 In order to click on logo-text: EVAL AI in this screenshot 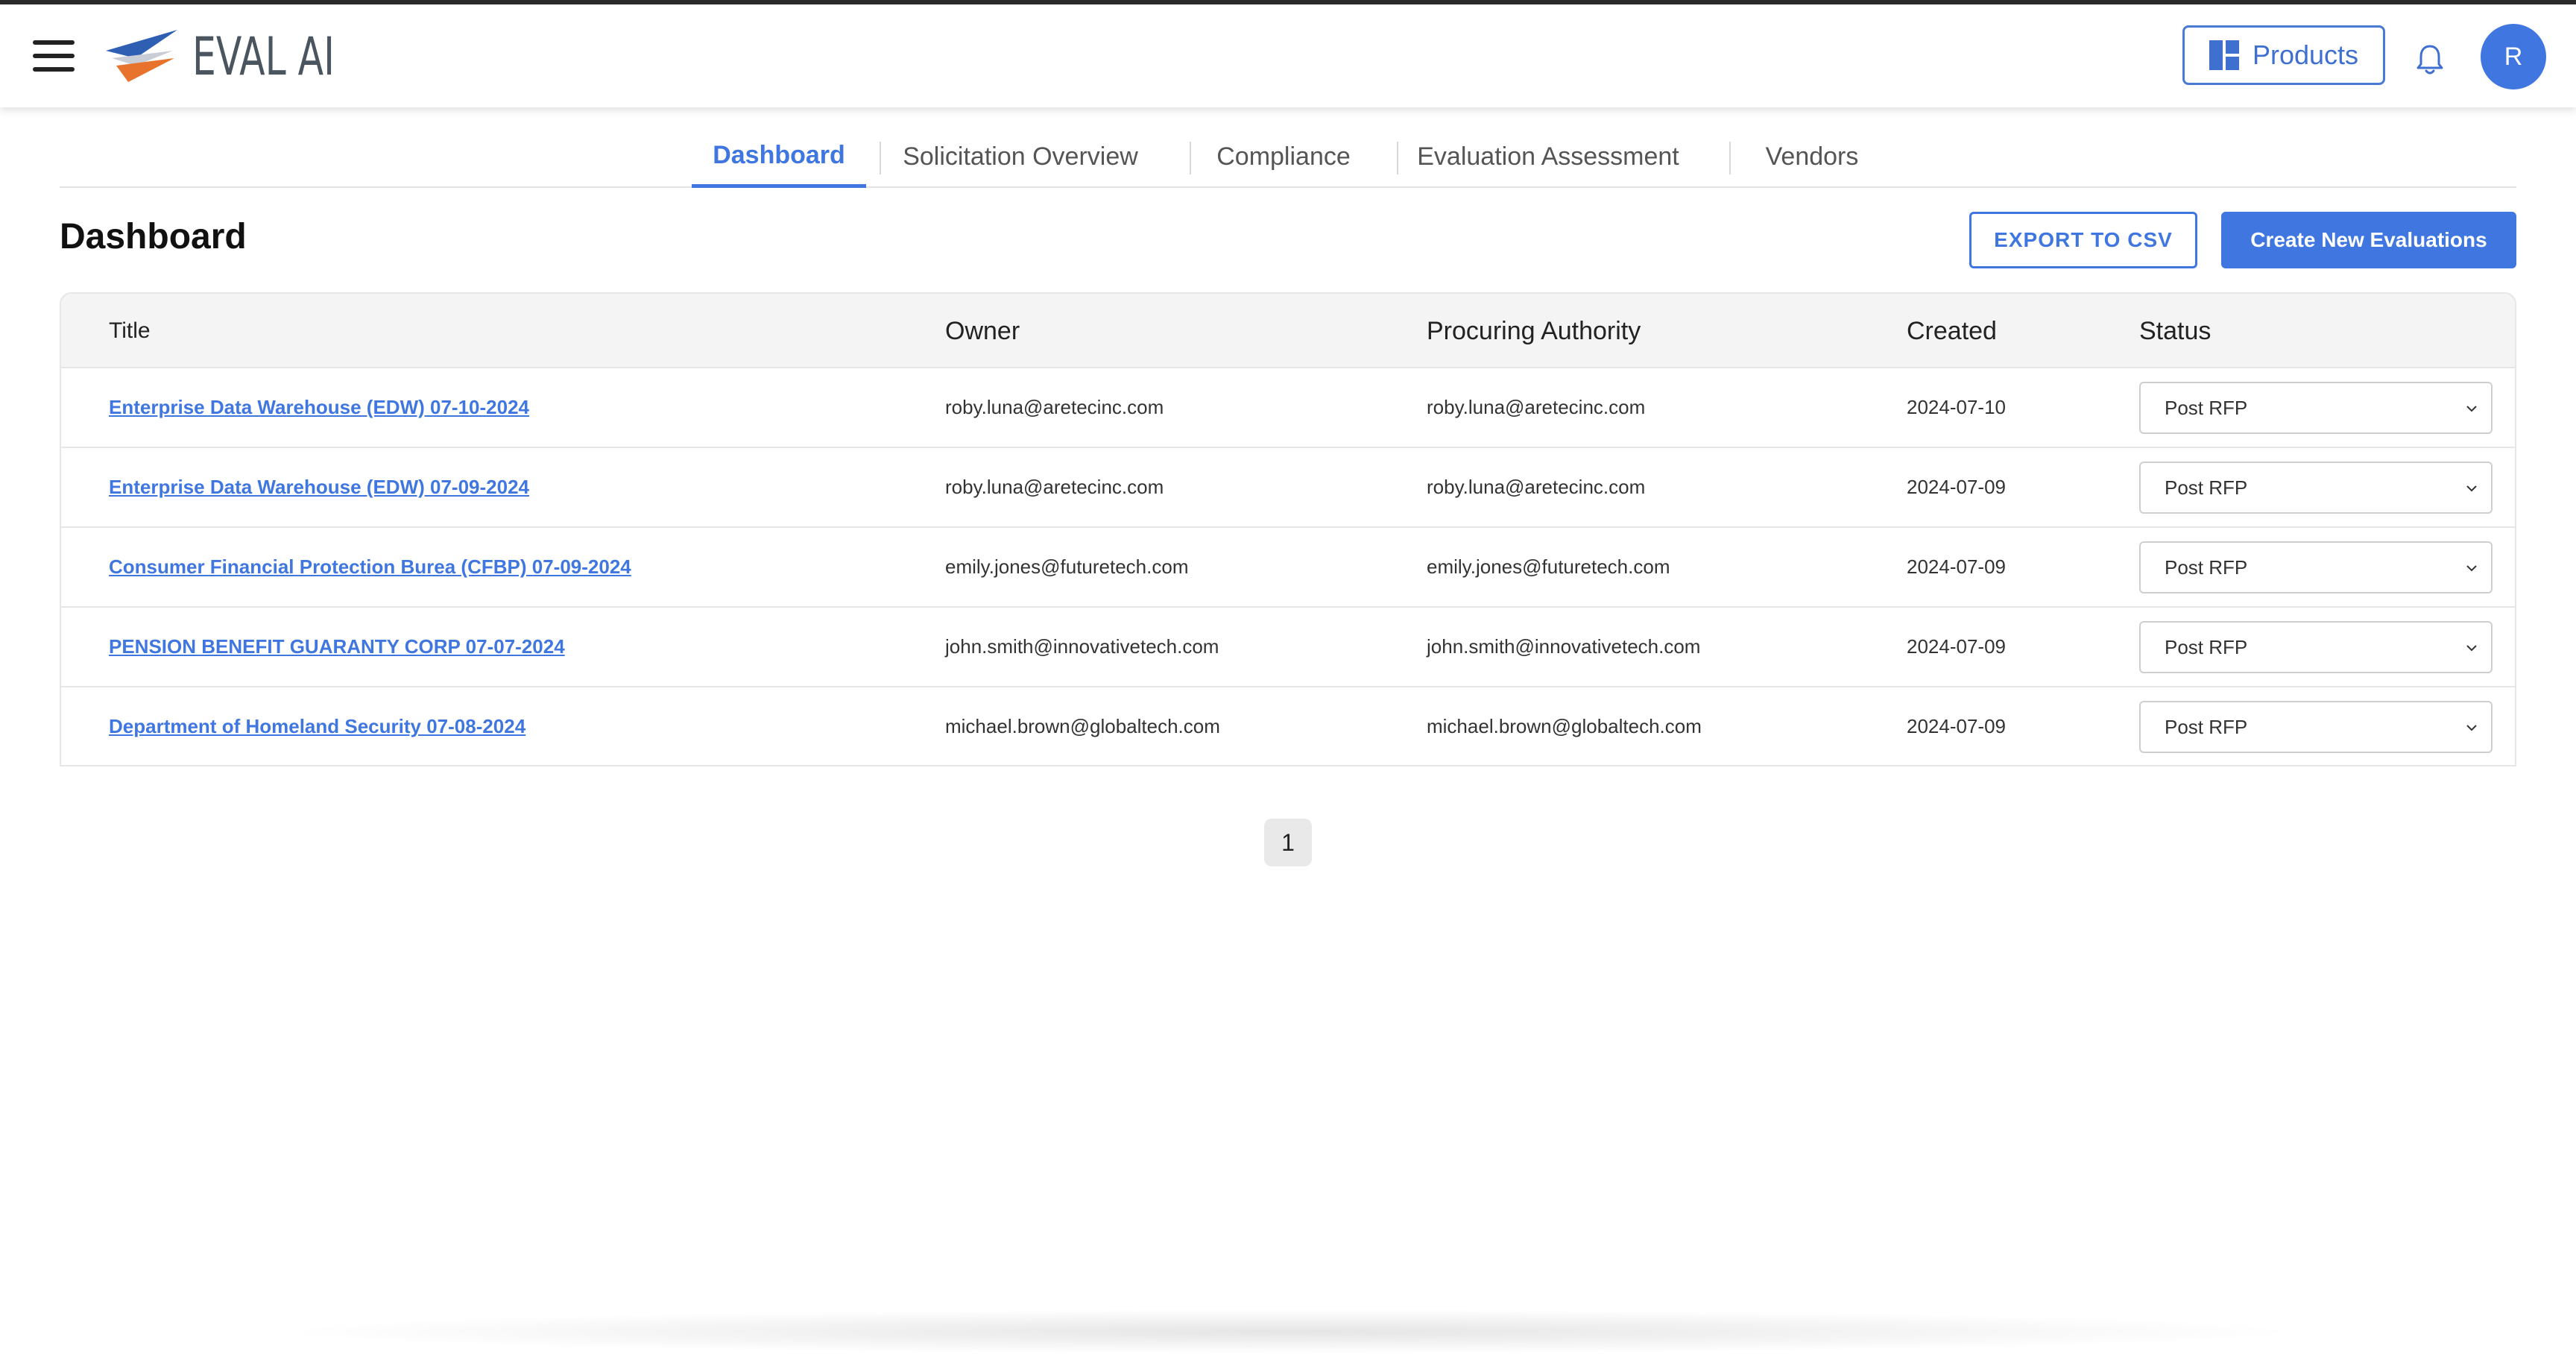, I will do `click(263, 56)`.